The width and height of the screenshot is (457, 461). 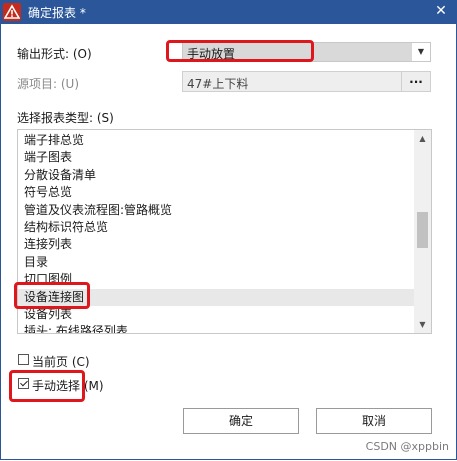 What do you see at coordinates (48, 84) in the screenshot?
I see `source-project-label: 源项目: (U)` at bounding box center [48, 84].